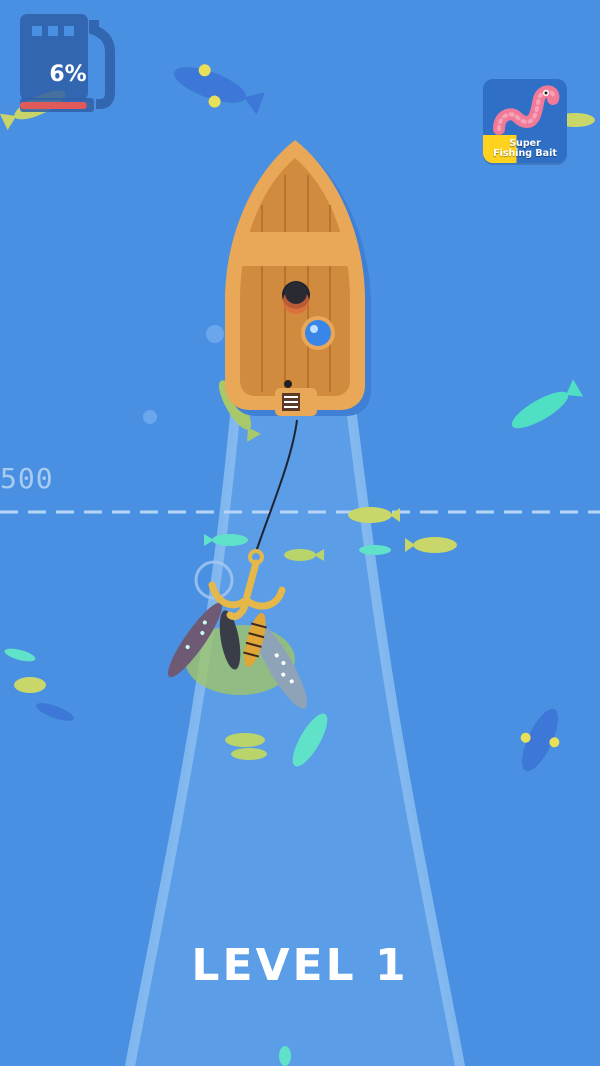 This screenshot has height=1066, width=600. What do you see at coordinates (300, 965) in the screenshot?
I see `level-title: LEVEL 1` at bounding box center [300, 965].